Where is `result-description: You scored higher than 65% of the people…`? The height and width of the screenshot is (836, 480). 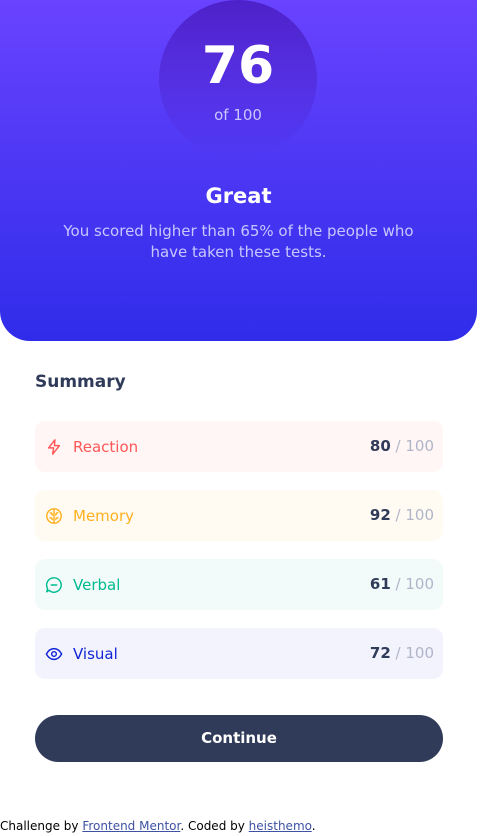
result-description: You scored higher than 65% of the people… is located at coordinates (238, 241).